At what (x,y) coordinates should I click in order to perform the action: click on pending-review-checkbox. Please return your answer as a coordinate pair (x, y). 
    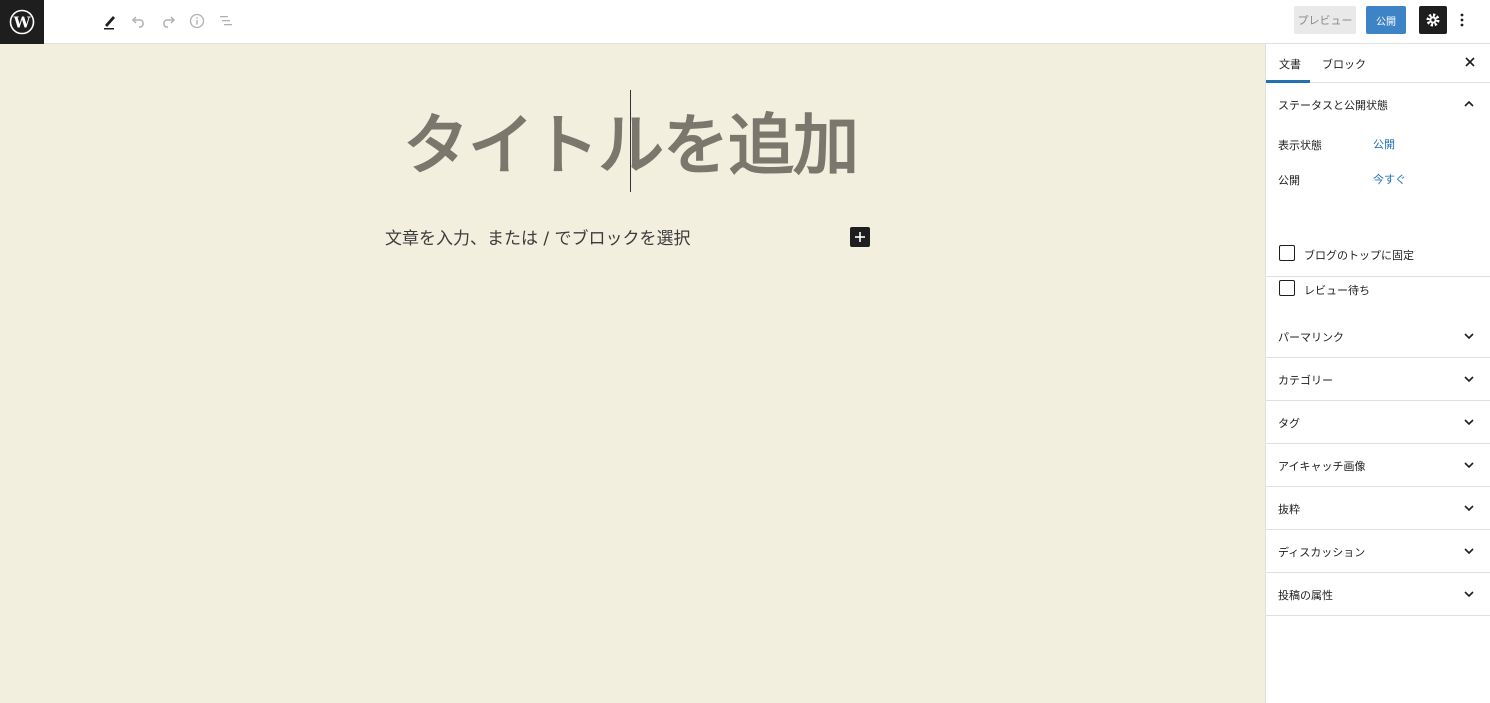
    Looking at the image, I should click on (1287, 288).